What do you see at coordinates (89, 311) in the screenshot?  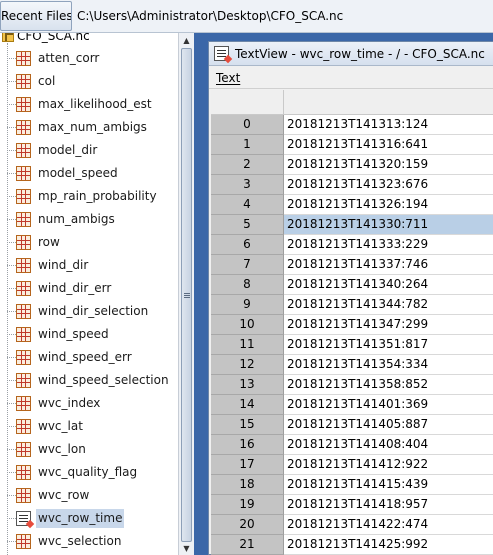 I see `tree-item-wind-dir-selection: wind_dir_selection` at bounding box center [89, 311].